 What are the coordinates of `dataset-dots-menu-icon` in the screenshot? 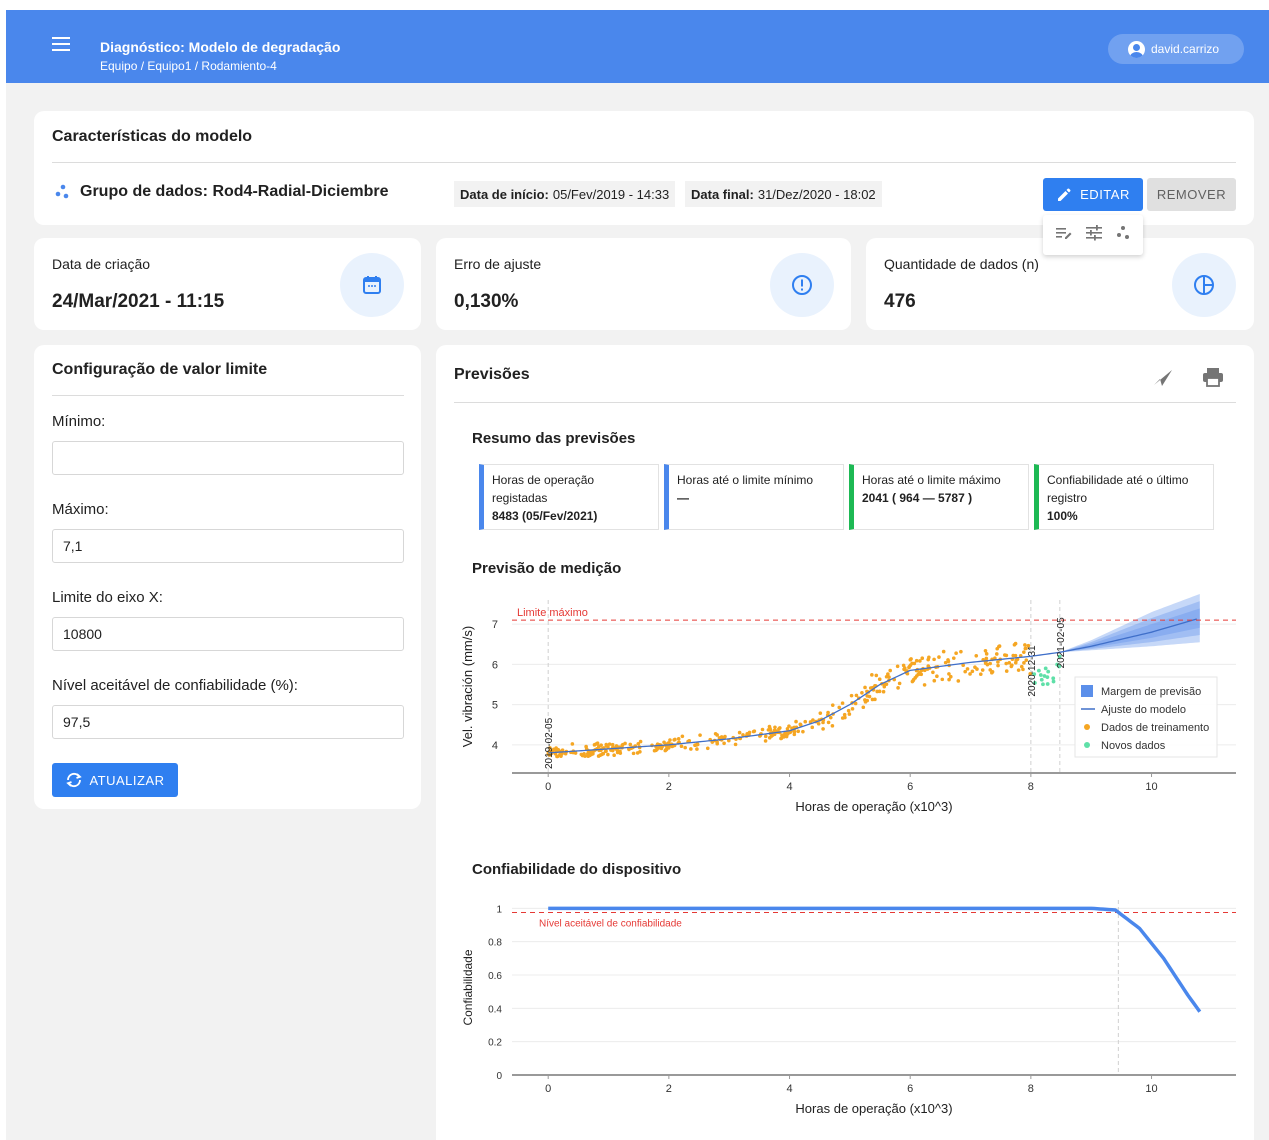 It's located at (1123, 235).